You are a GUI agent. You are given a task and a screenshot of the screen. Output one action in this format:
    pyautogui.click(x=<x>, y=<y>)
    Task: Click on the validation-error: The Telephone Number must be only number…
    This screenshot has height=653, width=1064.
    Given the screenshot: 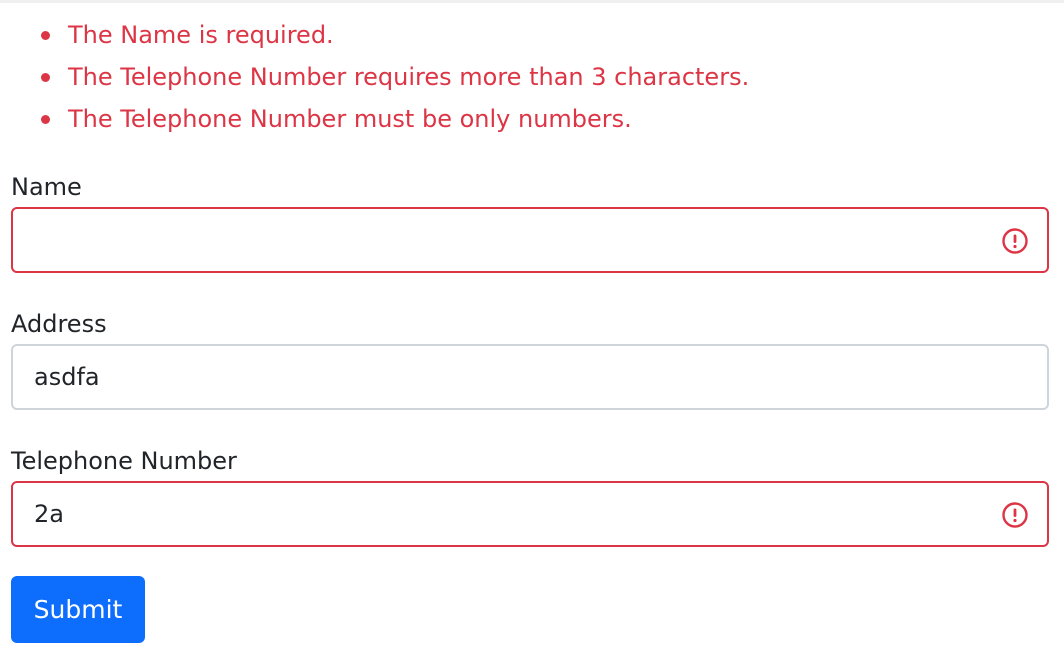 What is the action you would take?
    pyautogui.click(x=392, y=119)
    